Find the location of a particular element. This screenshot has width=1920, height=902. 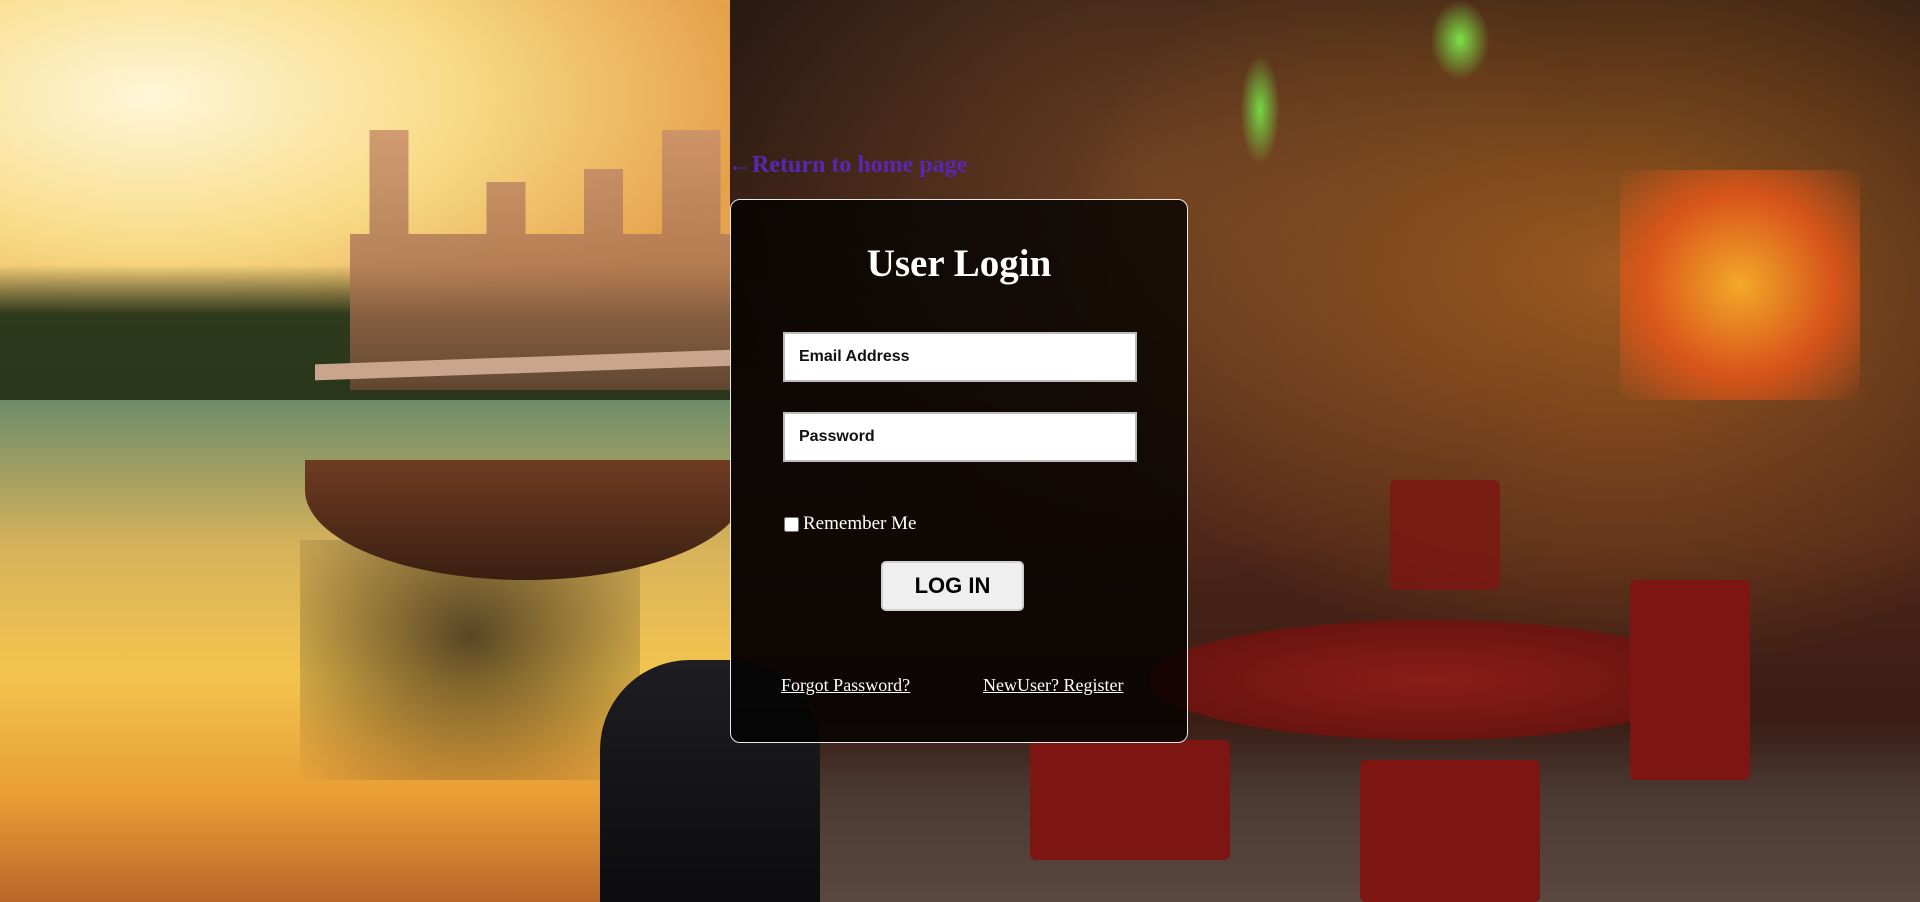

login-title: User Login is located at coordinates (959, 263).